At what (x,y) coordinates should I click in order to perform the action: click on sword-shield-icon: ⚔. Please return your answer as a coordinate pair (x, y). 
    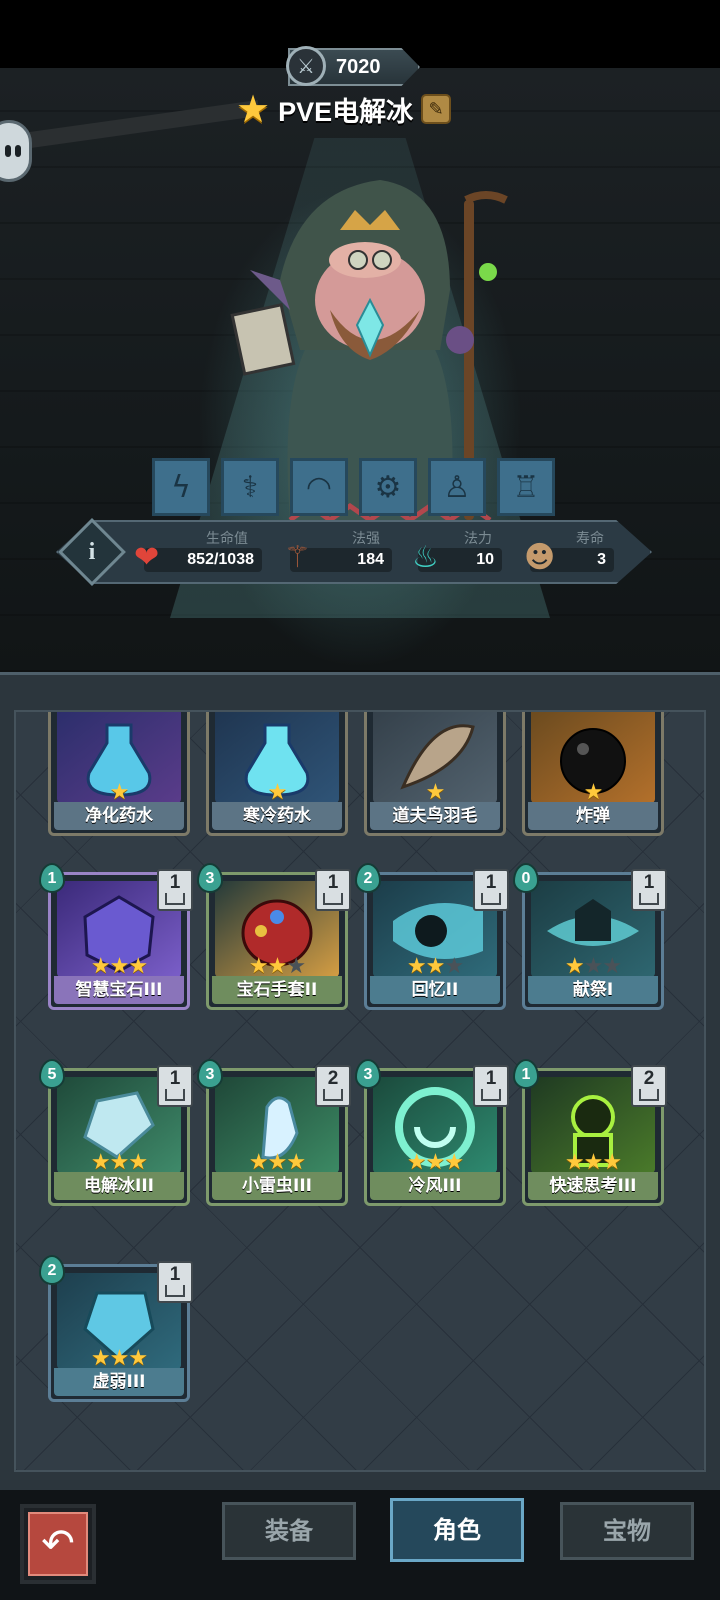
    Looking at the image, I should click on (306, 66).